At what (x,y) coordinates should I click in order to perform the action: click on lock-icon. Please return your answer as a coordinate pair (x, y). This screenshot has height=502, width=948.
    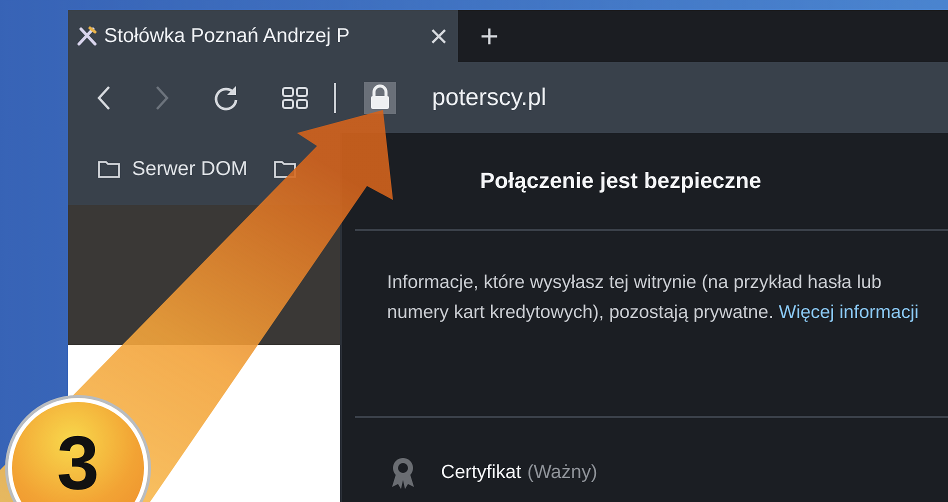
    Looking at the image, I should click on (380, 98).